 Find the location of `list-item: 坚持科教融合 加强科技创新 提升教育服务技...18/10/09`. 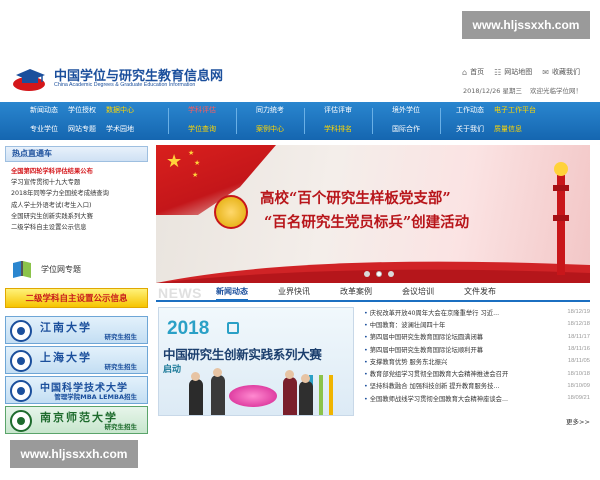

list-item: 坚持科教融合 加强科技创新 提升教育服务技...18/10/09 is located at coordinates (477, 386).